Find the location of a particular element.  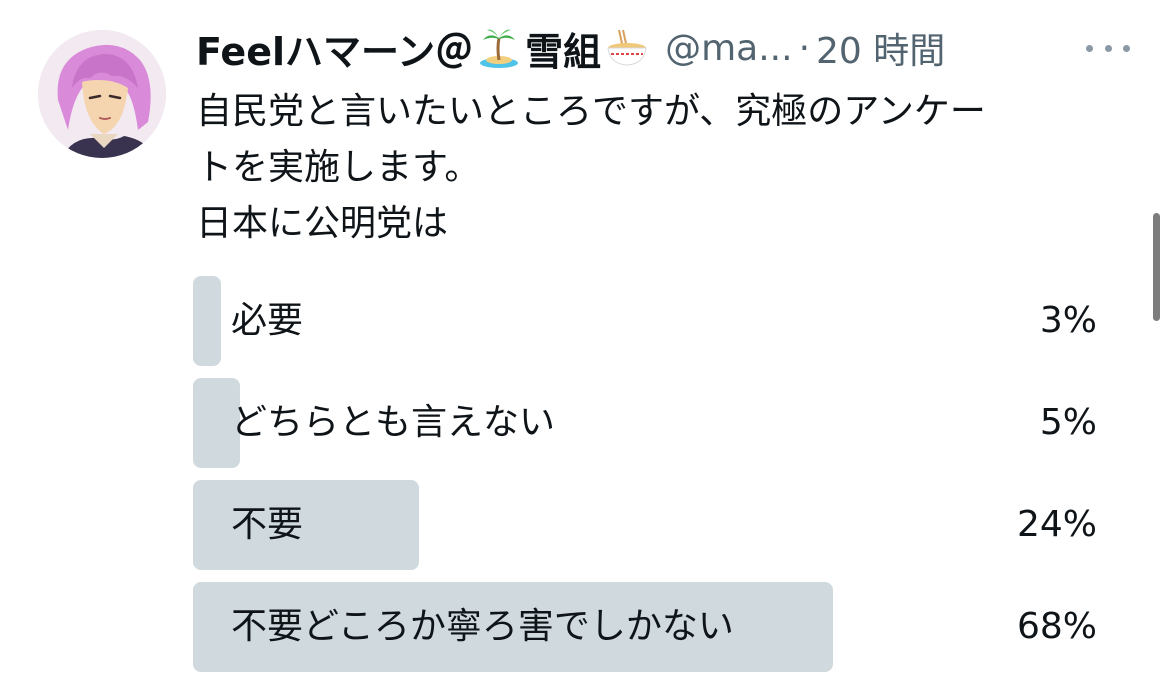

avatar-image is located at coordinates (102, 94).